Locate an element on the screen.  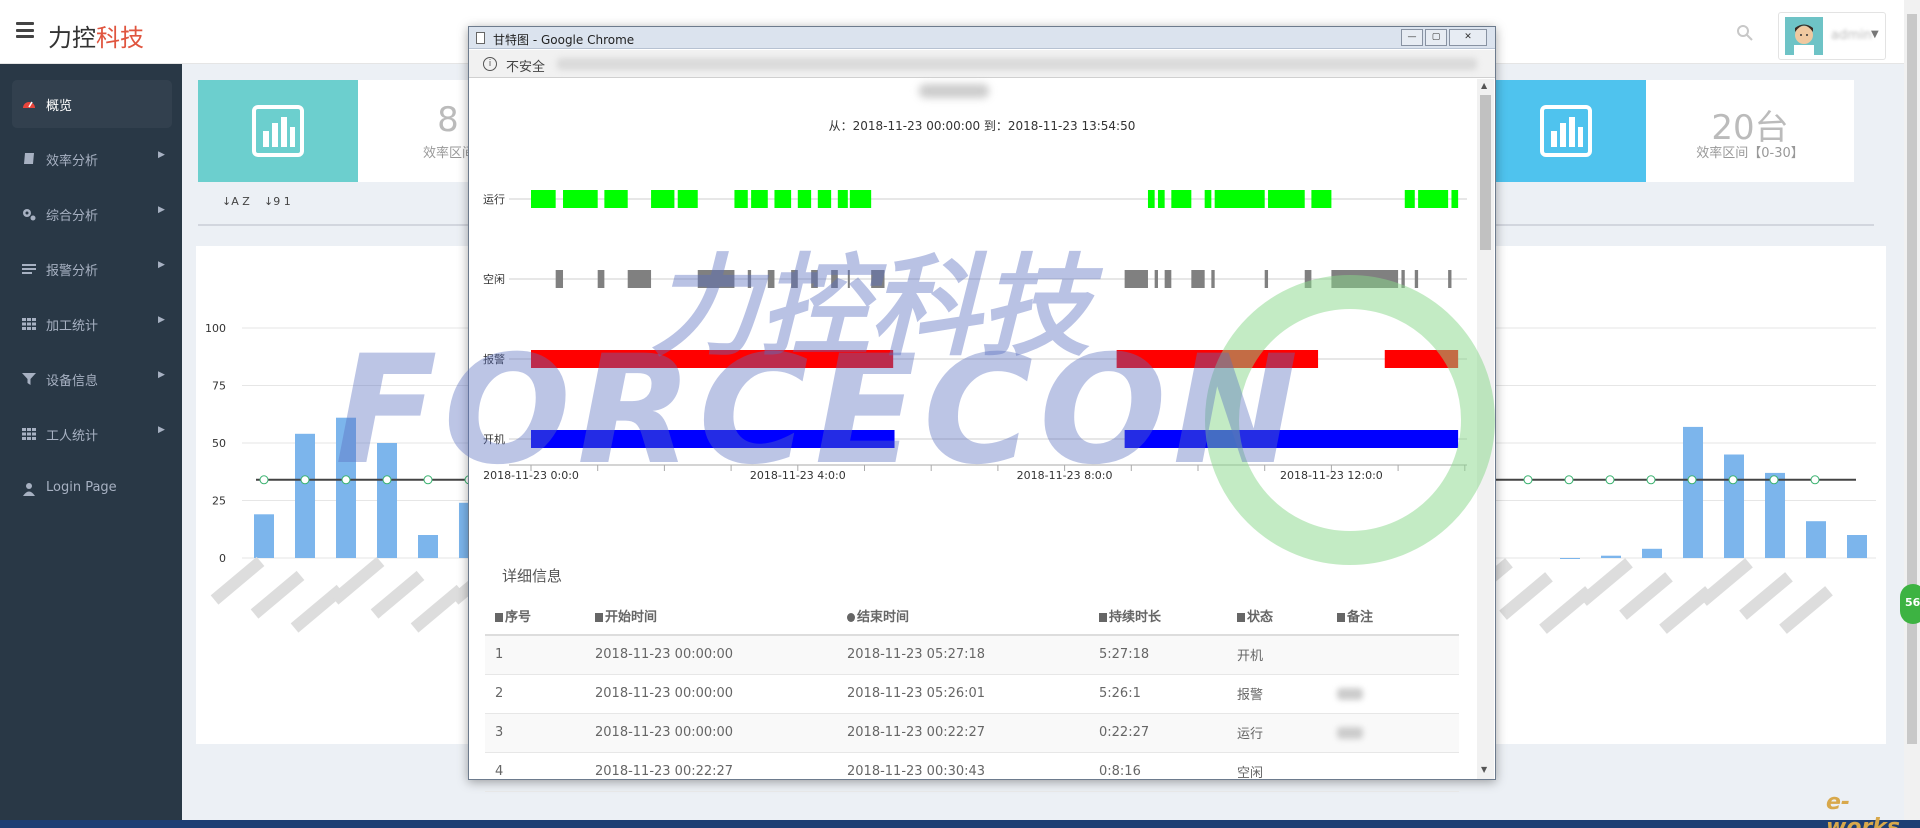
sort-alpha-icon: ↓A Z is located at coordinates (236, 201).